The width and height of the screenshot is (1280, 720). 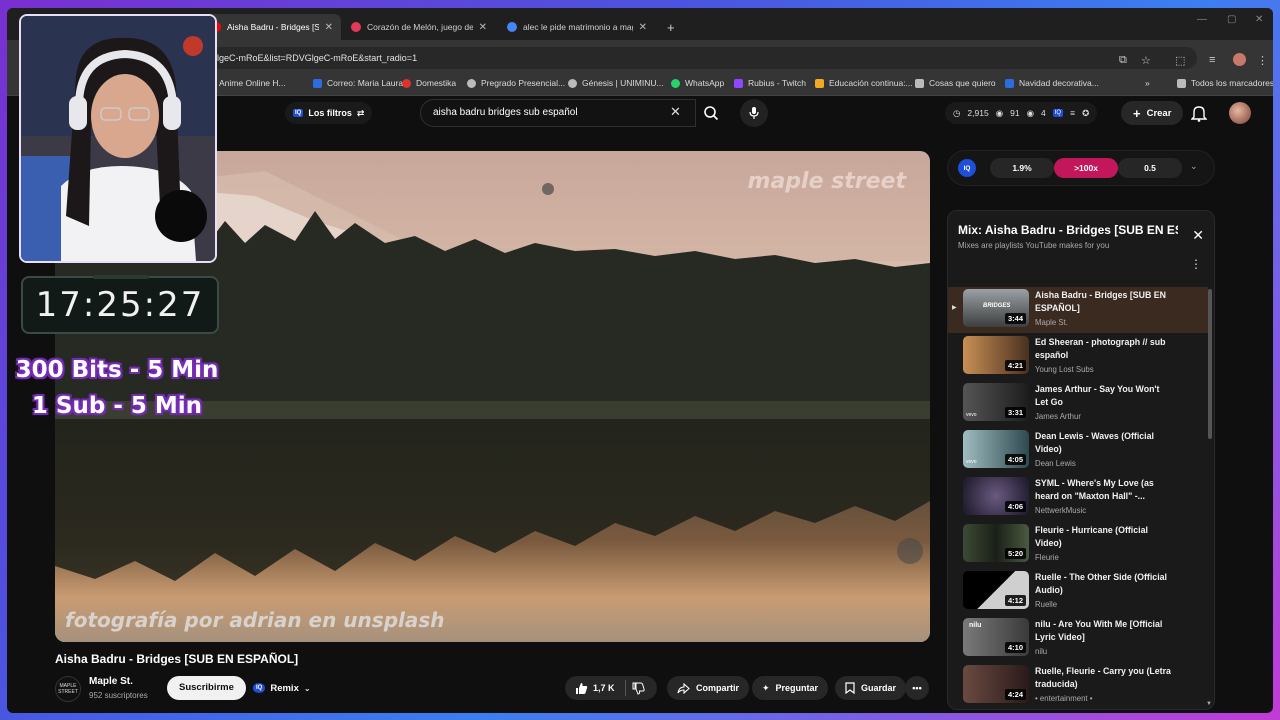 What do you see at coordinates (1231, 19) in the screenshot?
I see `maximize-icon: ▢` at bounding box center [1231, 19].